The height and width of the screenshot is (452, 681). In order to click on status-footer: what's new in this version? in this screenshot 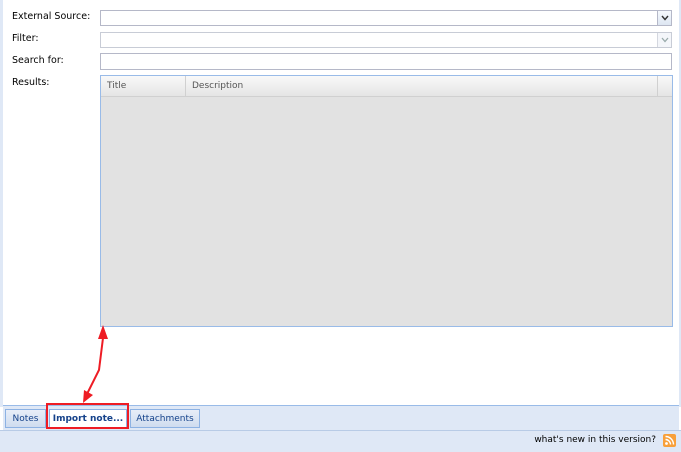, I will do `click(340, 441)`.